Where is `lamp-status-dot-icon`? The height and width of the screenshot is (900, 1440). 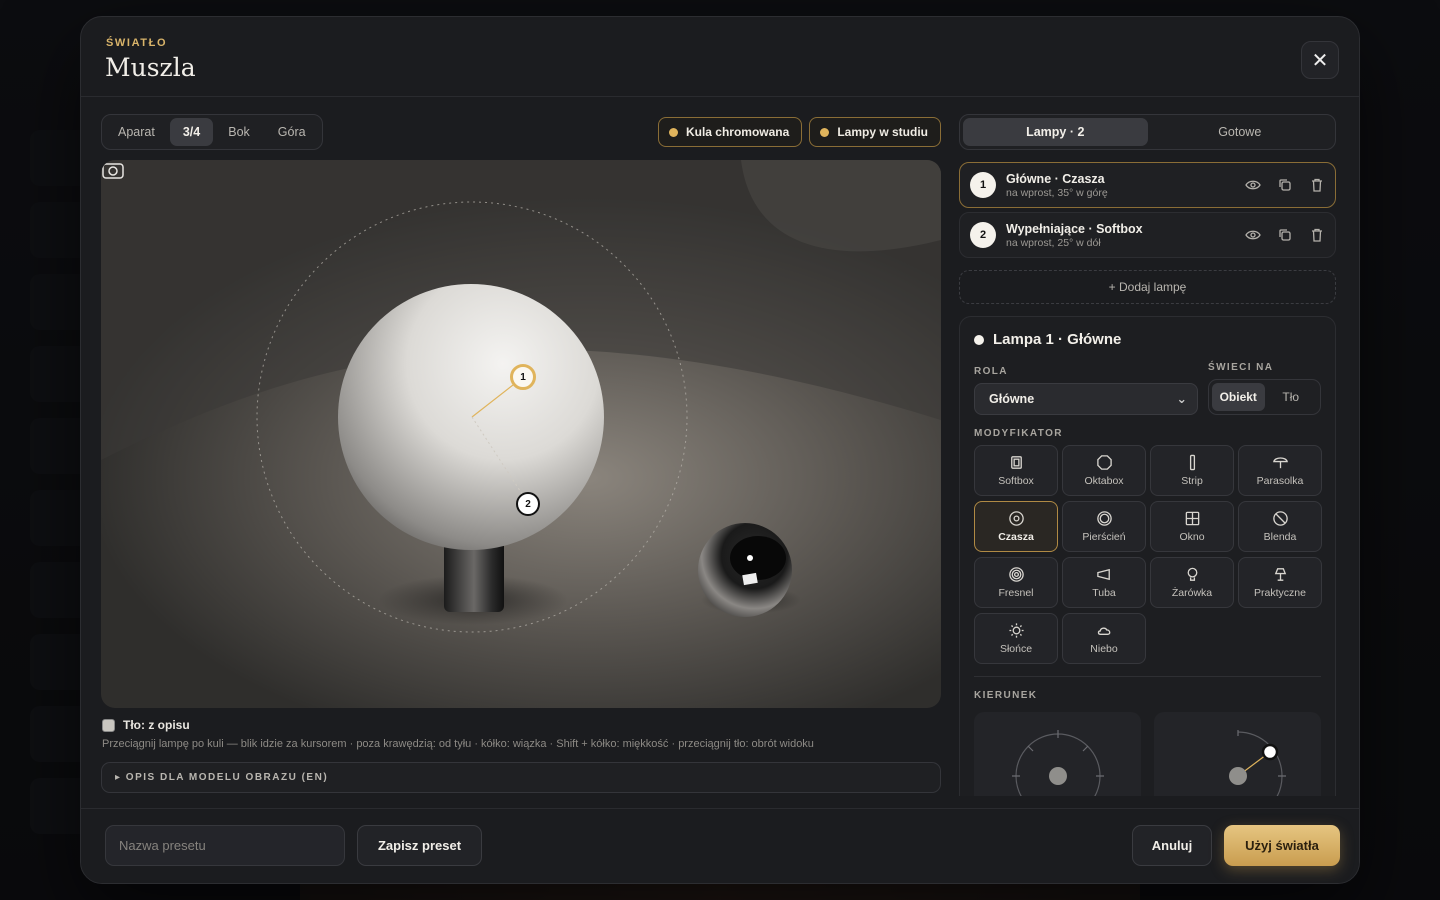 lamp-status-dot-icon is located at coordinates (979, 339).